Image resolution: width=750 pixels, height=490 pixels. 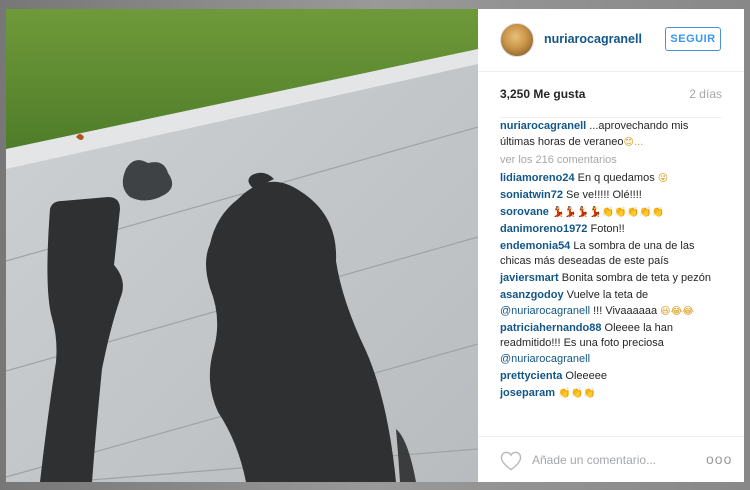 What do you see at coordinates (606, 295) in the screenshot?
I see `comment-text: Vuelve la teta de` at bounding box center [606, 295].